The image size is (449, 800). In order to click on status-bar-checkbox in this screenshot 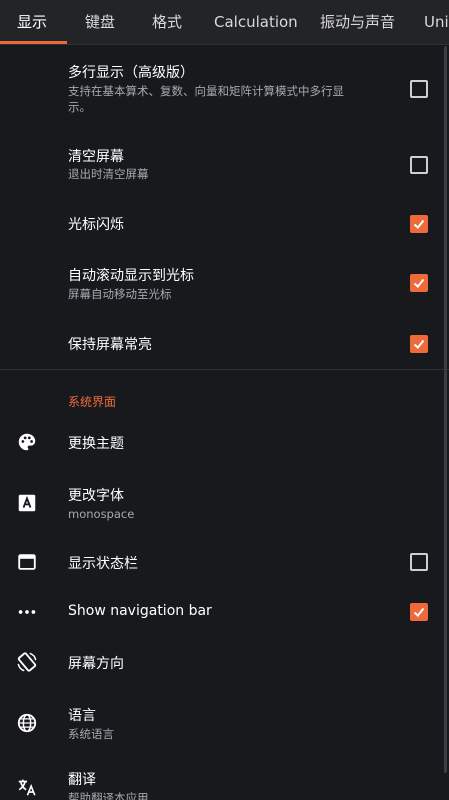, I will do `click(419, 562)`.